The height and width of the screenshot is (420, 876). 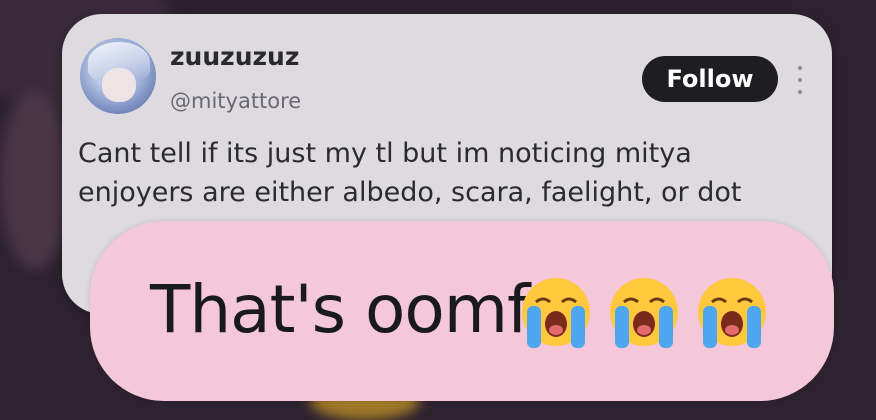 I want to click on follow-button: Follow, so click(x=710, y=79).